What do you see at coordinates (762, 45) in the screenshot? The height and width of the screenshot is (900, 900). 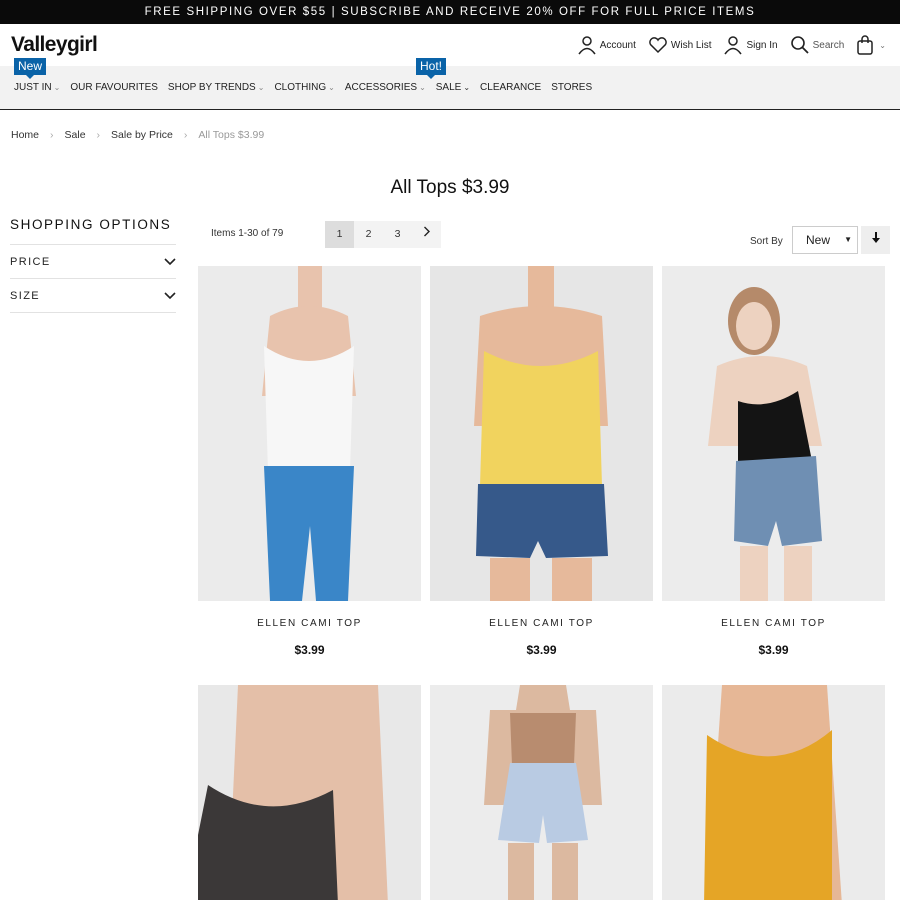 I see `signin-label: Sign In` at bounding box center [762, 45].